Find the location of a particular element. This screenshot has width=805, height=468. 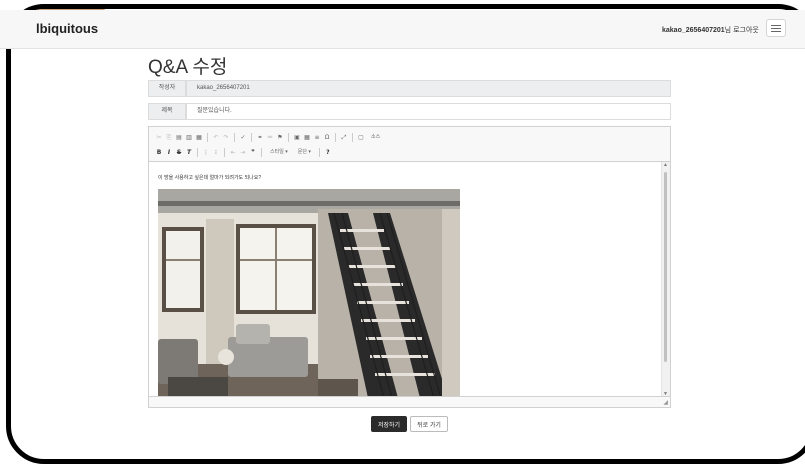

blockquote-icon: ❞ is located at coordinates (253, 152).